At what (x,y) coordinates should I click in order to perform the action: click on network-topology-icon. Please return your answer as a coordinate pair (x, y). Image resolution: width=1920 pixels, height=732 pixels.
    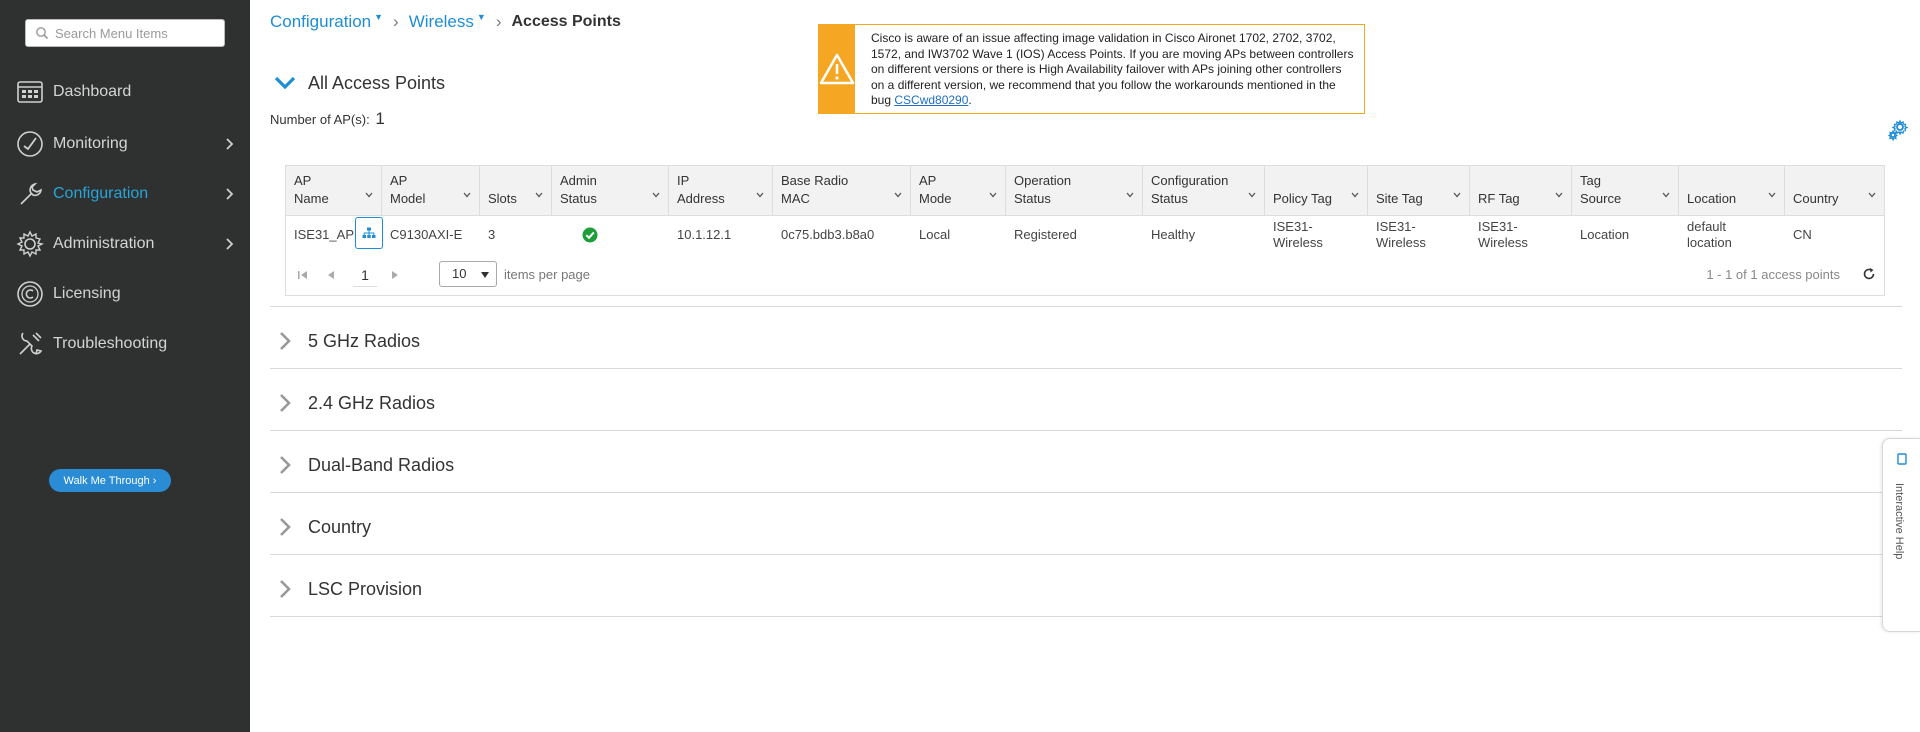
    Looking at the image, I should click on (369, 232).